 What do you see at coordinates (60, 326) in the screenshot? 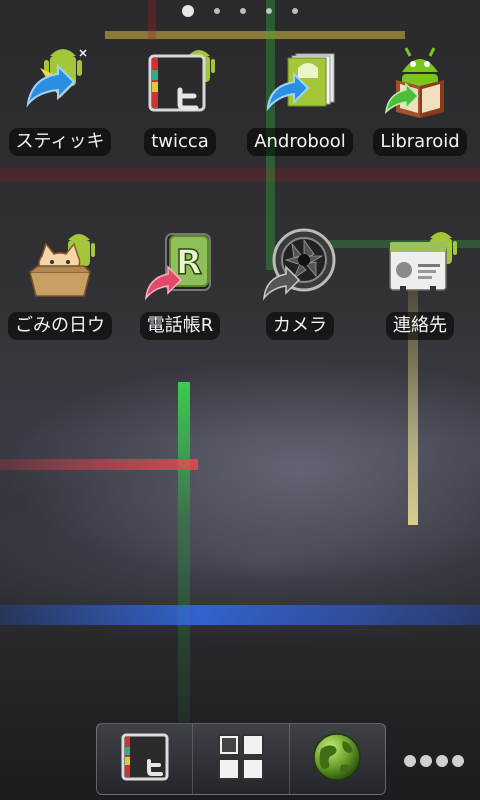
I see `app-label: ごみの日ウ` at bounding box center [60, 326].